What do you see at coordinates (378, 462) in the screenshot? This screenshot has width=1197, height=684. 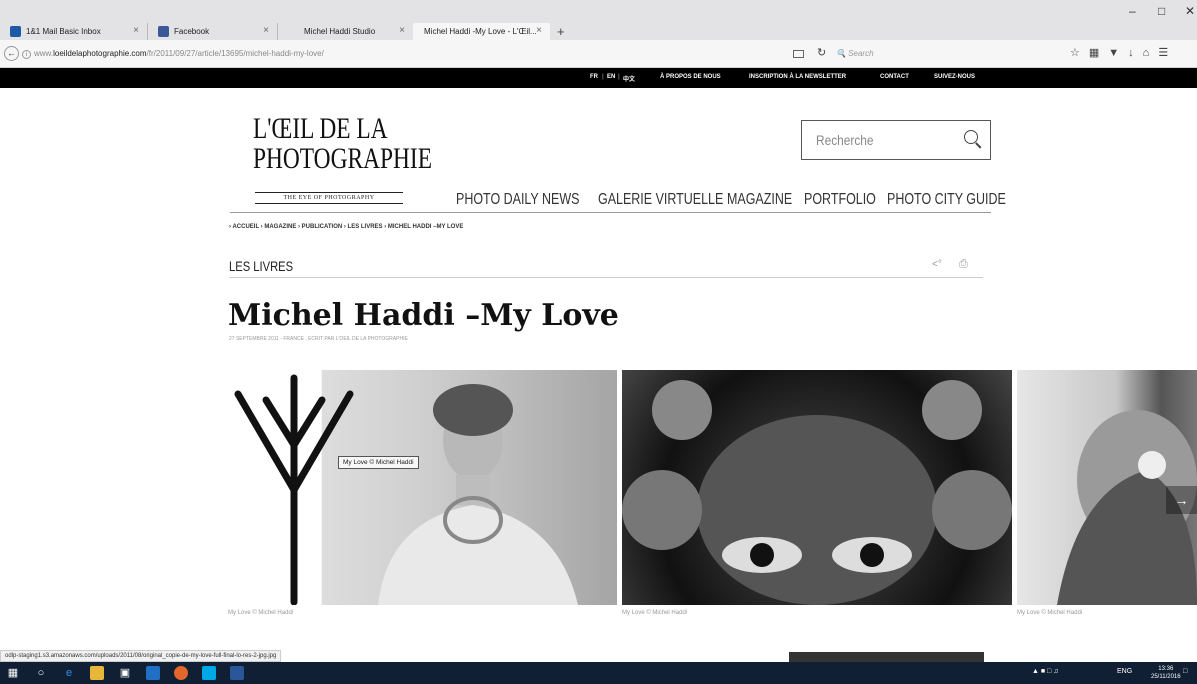 I see `image-tooltip: My Love © Michel Haddi` at bounding box center [378, 462].